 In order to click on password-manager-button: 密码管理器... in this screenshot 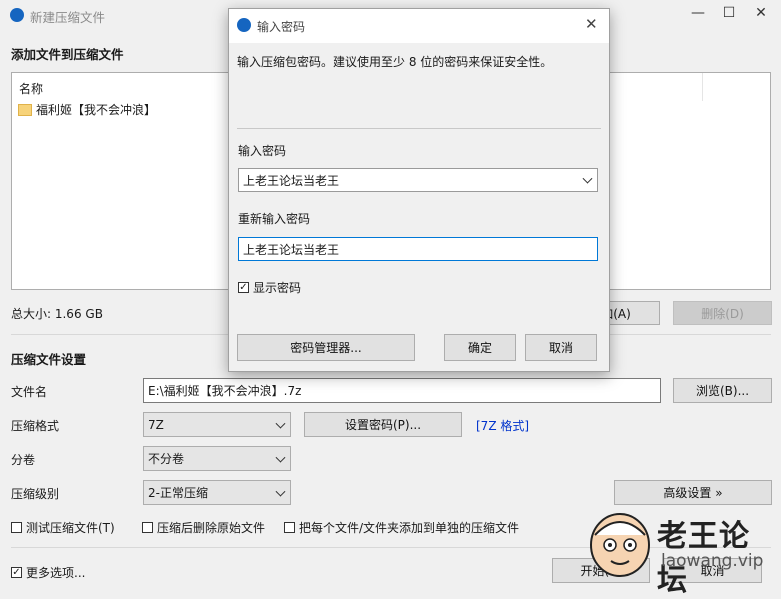, I will do `click(326, 347)`.